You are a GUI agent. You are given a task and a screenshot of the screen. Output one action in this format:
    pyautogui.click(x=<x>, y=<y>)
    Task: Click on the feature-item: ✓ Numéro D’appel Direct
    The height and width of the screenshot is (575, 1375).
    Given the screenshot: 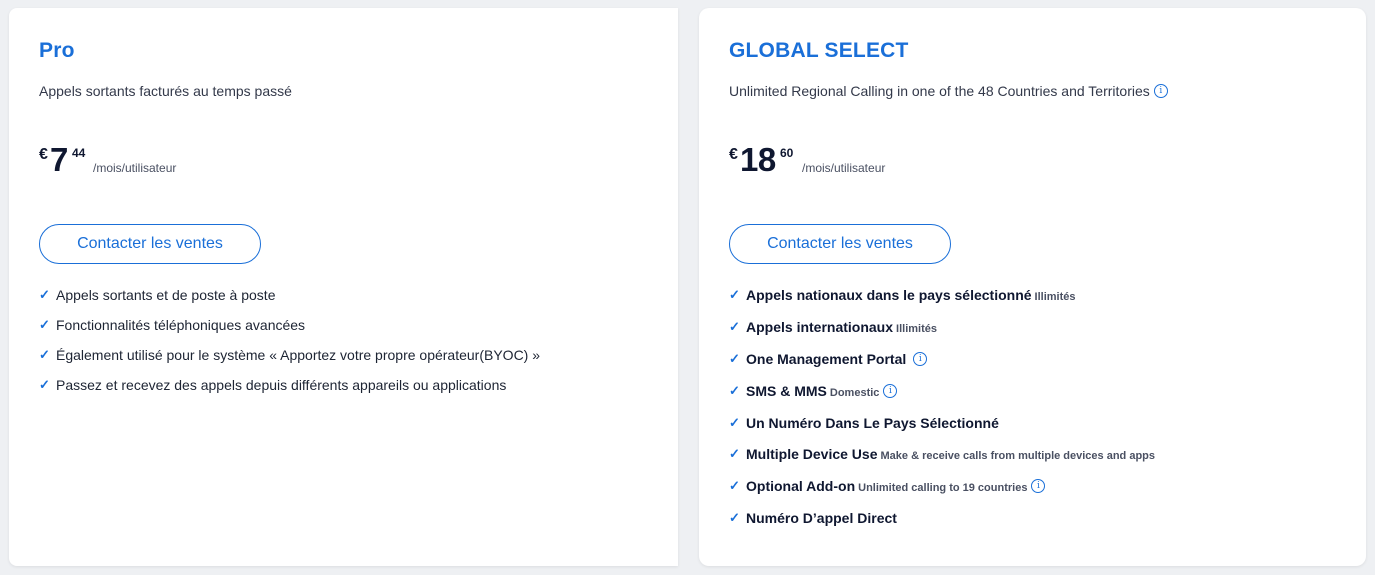 What is the action you would take?
    pyautogui.click(x=942, y=524)
    